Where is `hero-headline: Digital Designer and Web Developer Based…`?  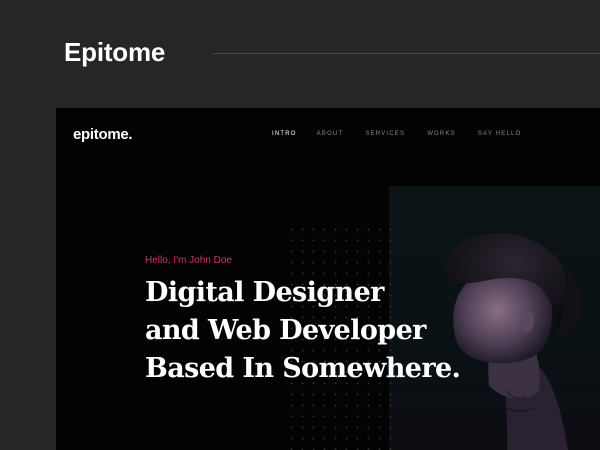
hero-headline: Digital Designer and Web Developer Based… is located at coordinates (303, 331).